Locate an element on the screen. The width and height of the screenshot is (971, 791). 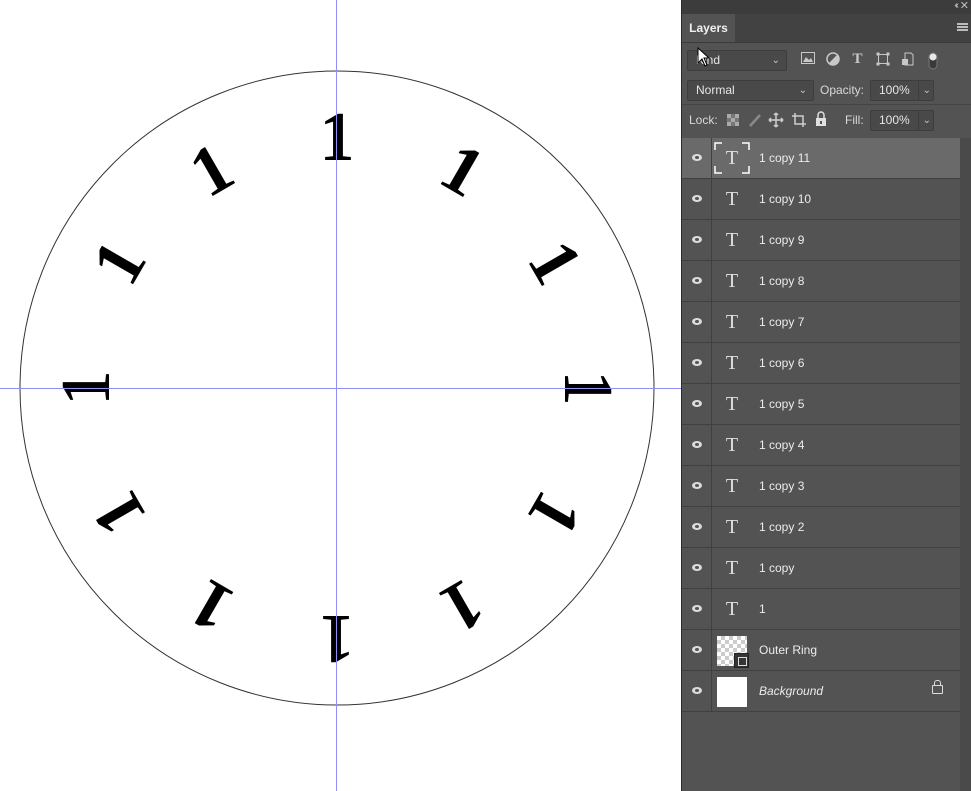
panel-tab-row: Layers is located at coordinates (826, 28).